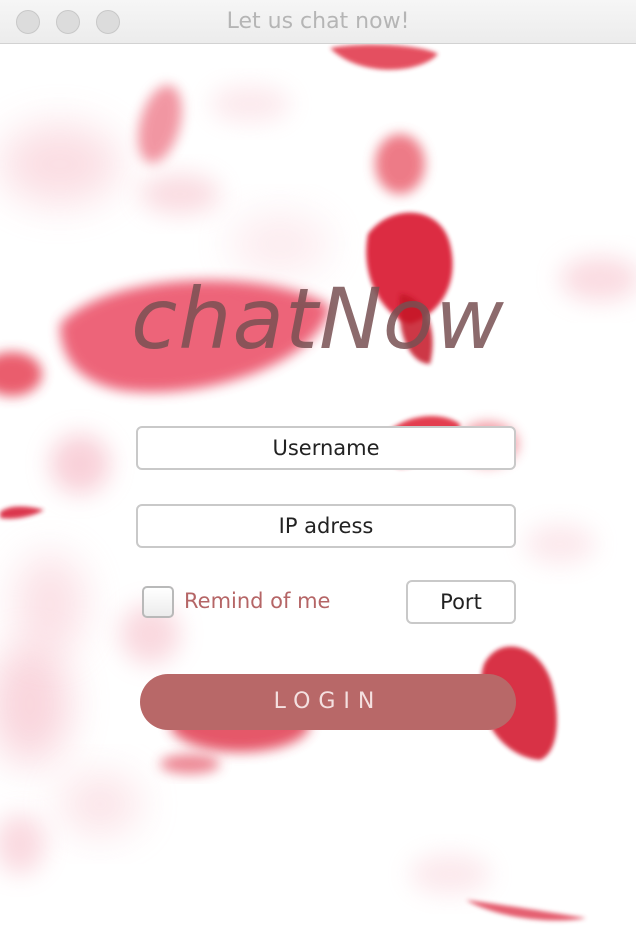  What do you see at coordinates (158, 602) in the screenshot?
I see `remind-checkbox` at bounding box center [158, 602].